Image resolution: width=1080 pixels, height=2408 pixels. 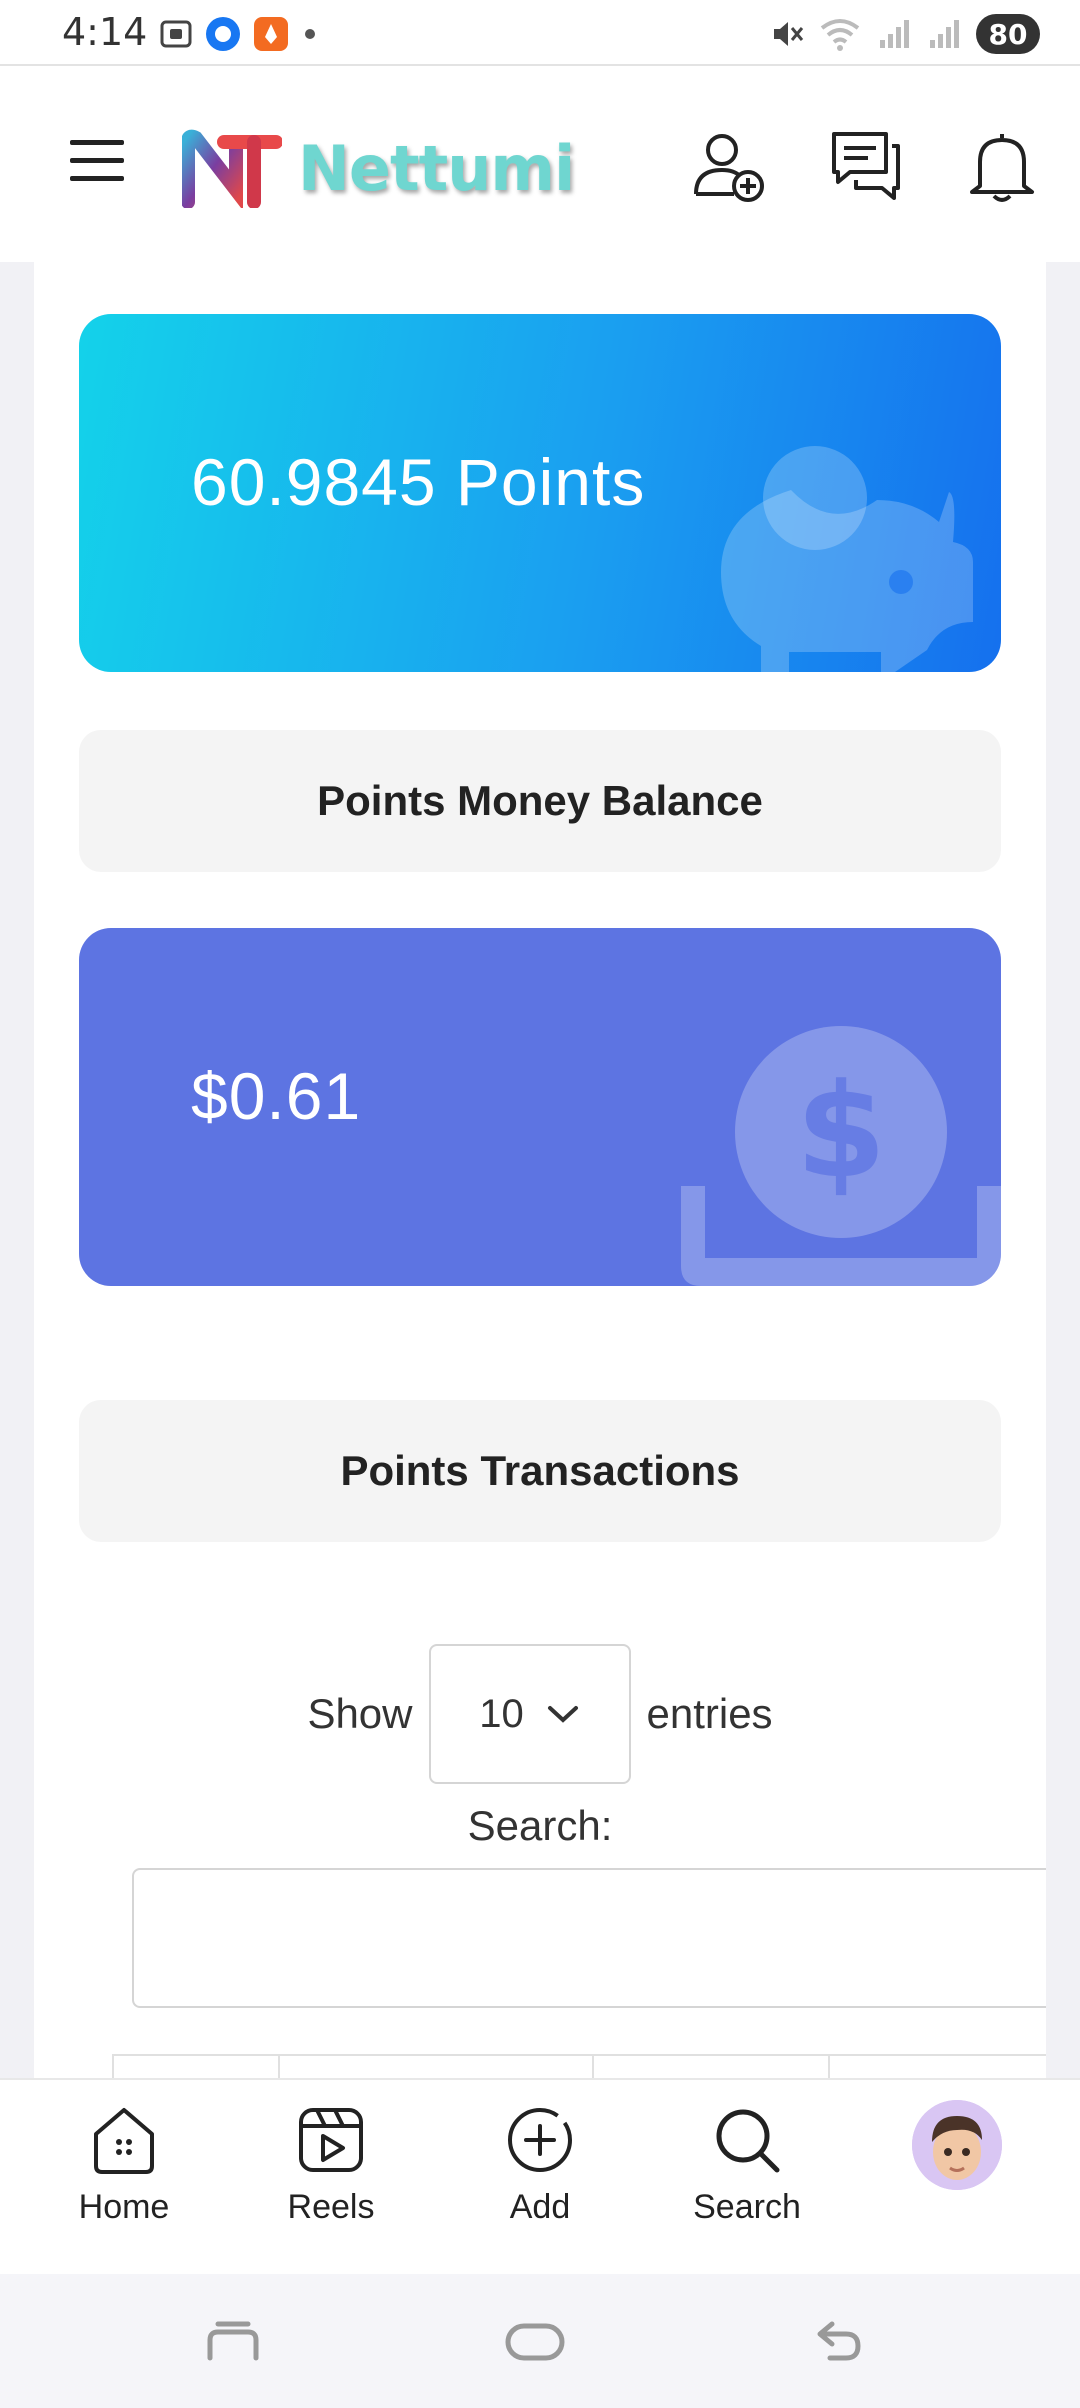 I want to click on dollar-deposit-icon: $, so click(x=841, y=1156).